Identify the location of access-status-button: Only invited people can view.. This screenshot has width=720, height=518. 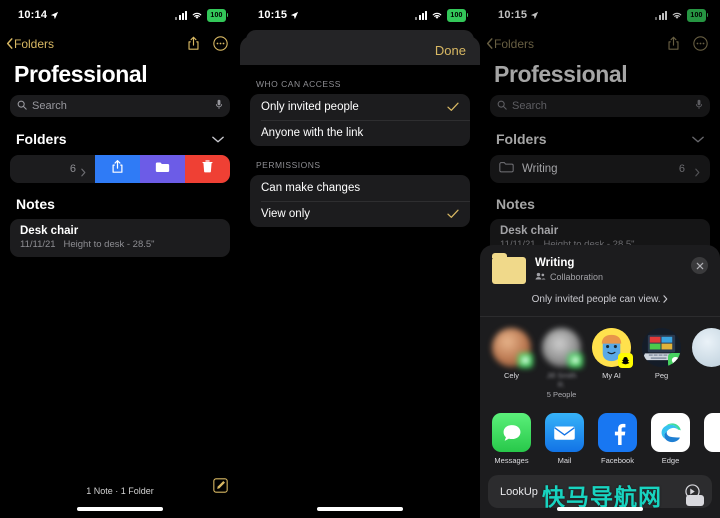
(600, 300).